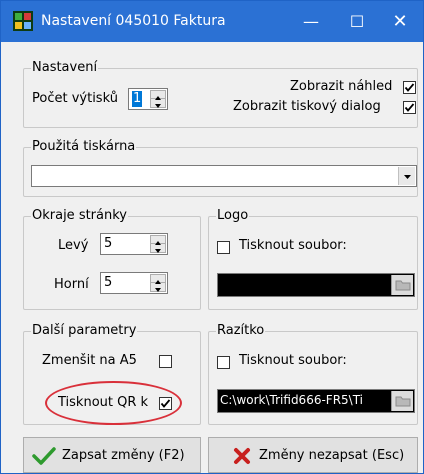 Image resolution: width=424 pixels, height=474 pixels. I want to click on minimize-button: —, so click(311, 21).